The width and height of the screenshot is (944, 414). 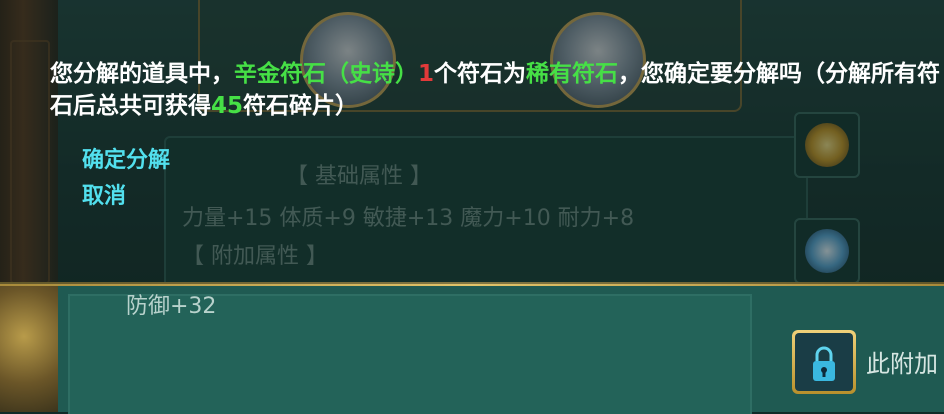 I want to click on attributes-extra-values: 防御+32, so click(x=171, y=306).